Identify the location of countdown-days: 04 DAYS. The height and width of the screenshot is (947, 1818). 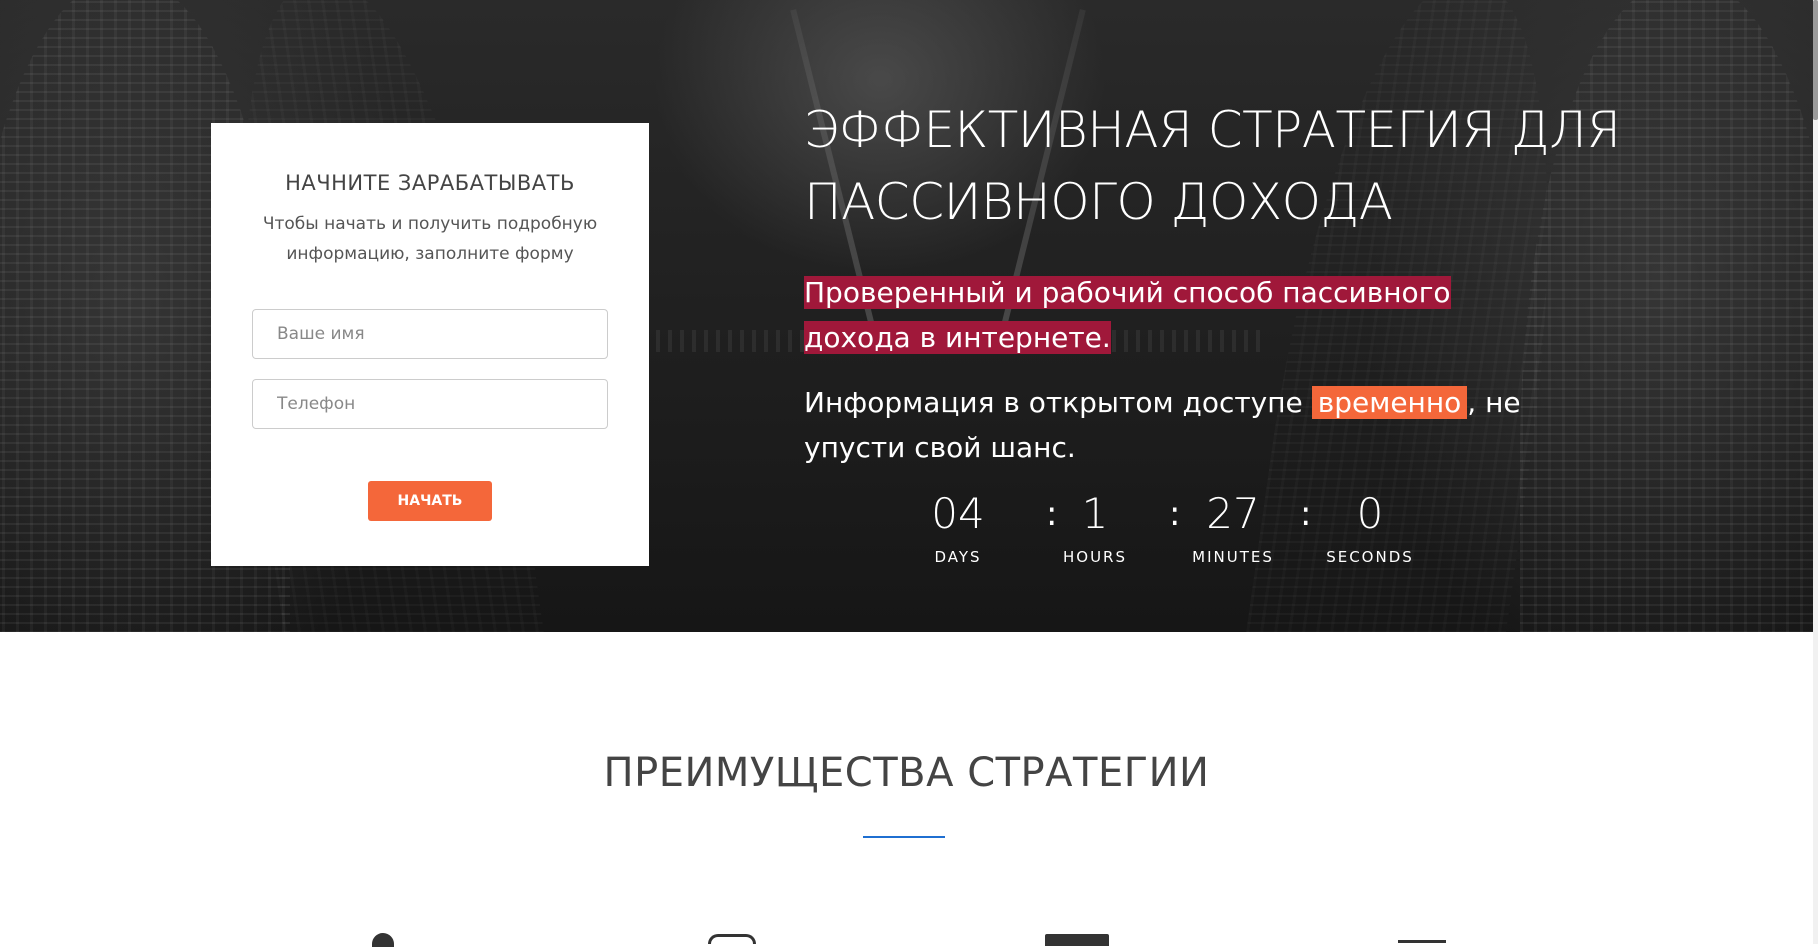
(958, 527).